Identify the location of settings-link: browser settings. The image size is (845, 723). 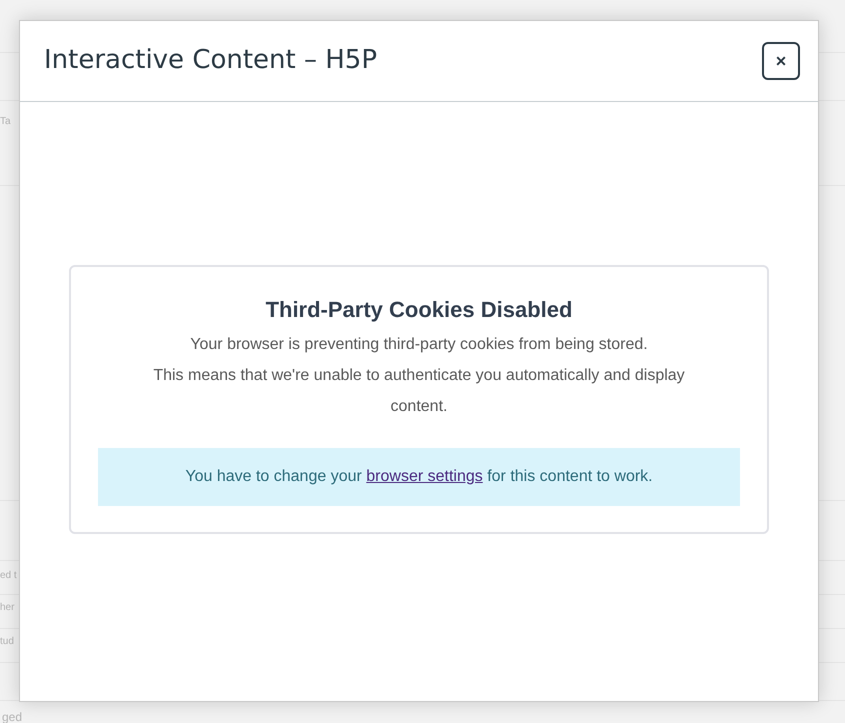
(424, 477).